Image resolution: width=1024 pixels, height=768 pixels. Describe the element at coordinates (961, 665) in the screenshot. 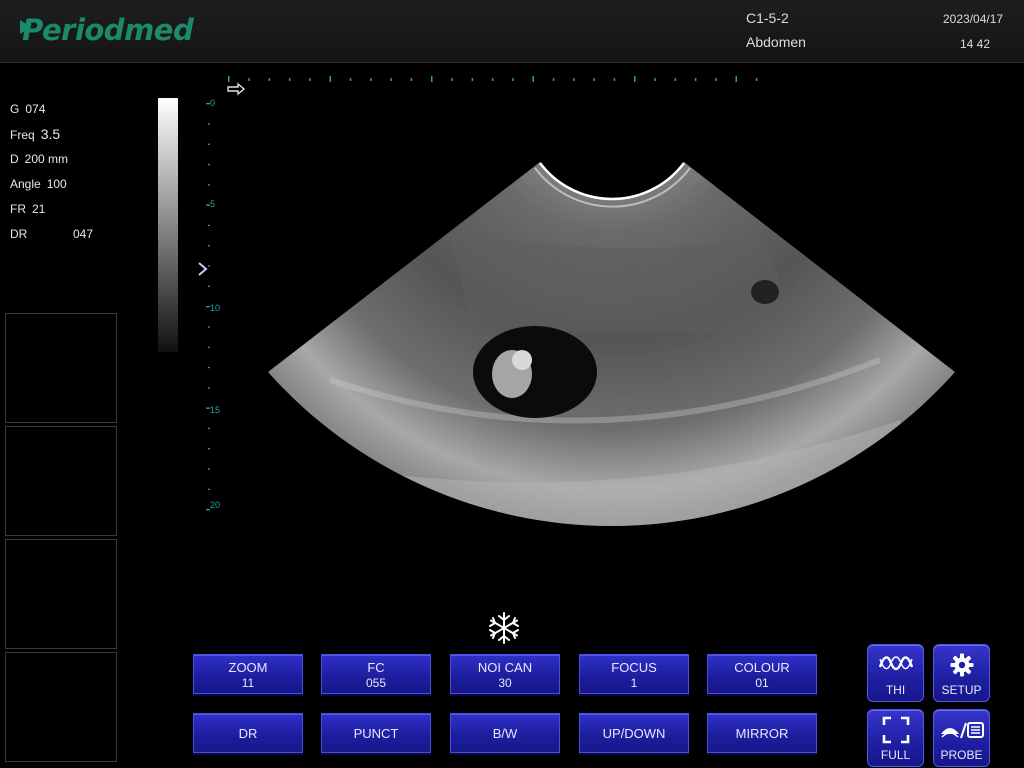

I see `gear-icon` at that location.